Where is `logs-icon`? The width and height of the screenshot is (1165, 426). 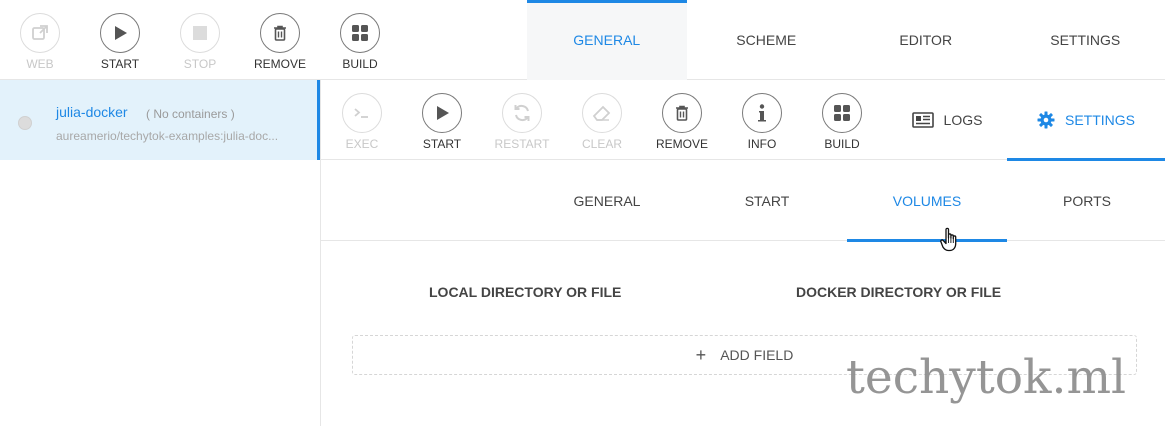 logs-icon is located at coordinates (922, 120).